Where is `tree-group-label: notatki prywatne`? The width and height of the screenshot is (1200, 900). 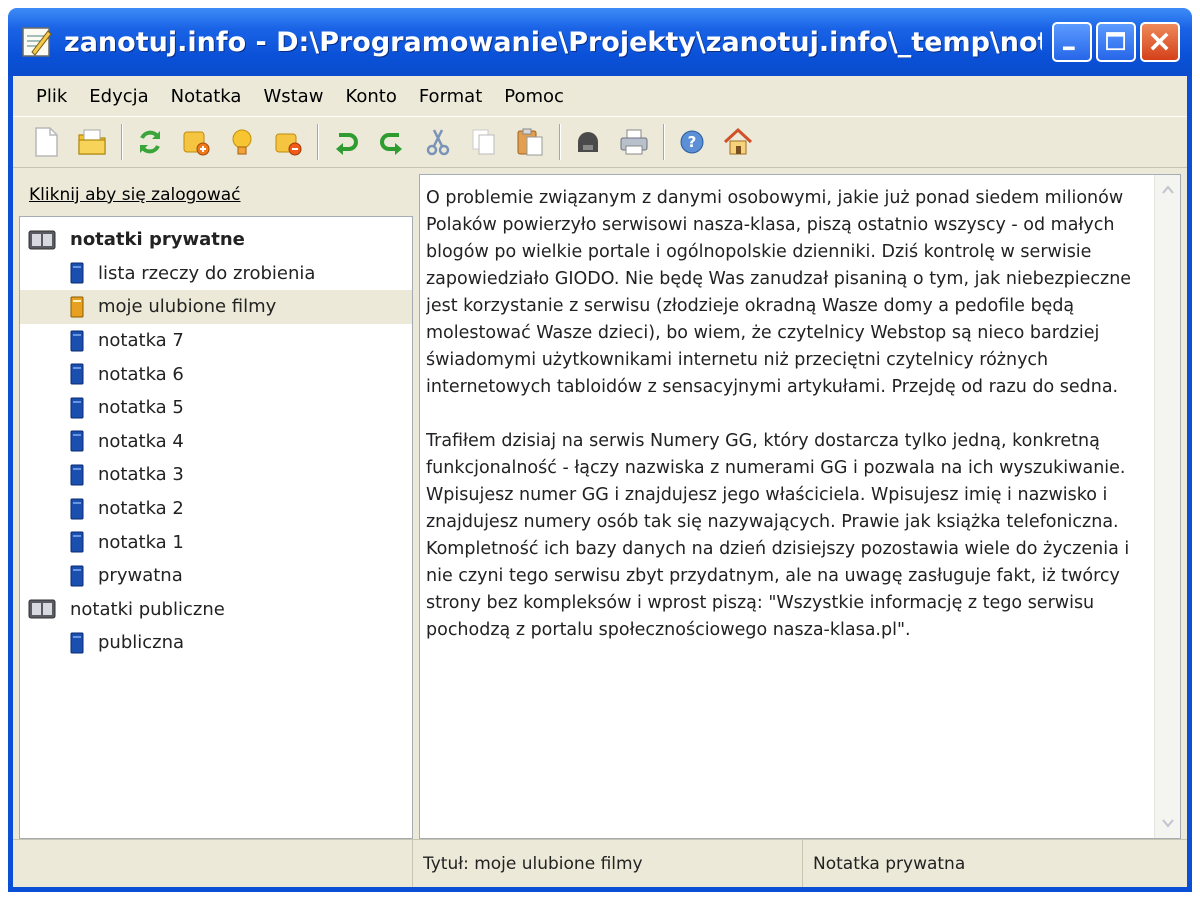 tree-group-label: notatki prywatne is located at coordinates (157, 240).